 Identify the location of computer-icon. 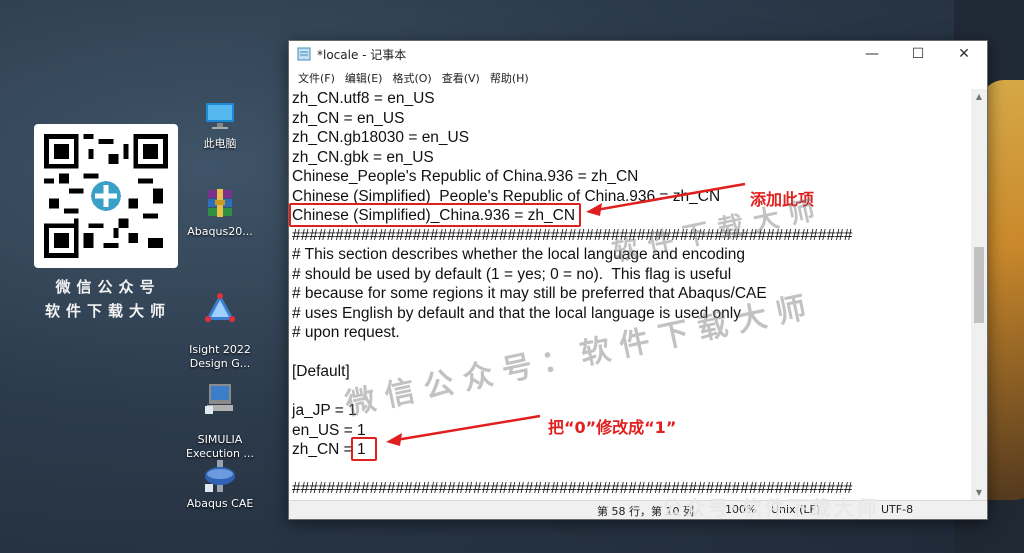
(220, 116).